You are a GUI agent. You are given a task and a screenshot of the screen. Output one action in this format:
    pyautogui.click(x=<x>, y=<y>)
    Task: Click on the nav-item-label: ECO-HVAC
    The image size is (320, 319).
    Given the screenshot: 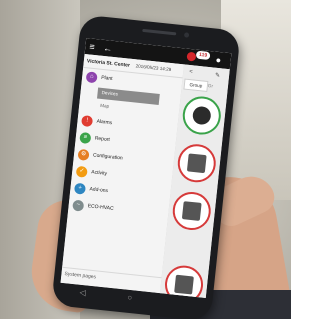 What is the action you would take?
    pyautogui.click(x=100, y=207)
    